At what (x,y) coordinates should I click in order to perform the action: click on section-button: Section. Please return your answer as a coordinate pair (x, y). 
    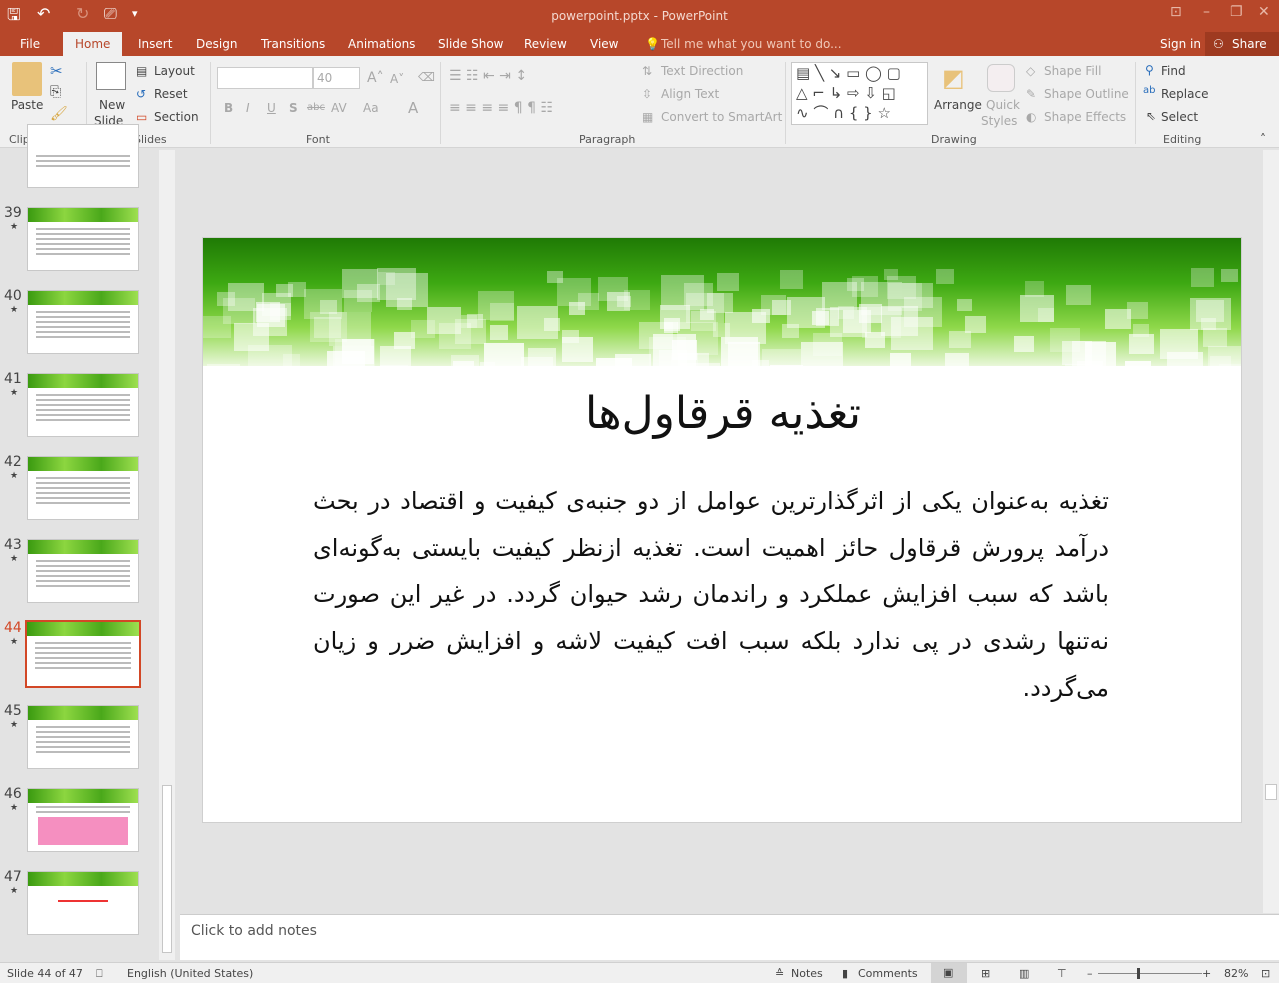
    Looking at the image, I should click on (176, 117).